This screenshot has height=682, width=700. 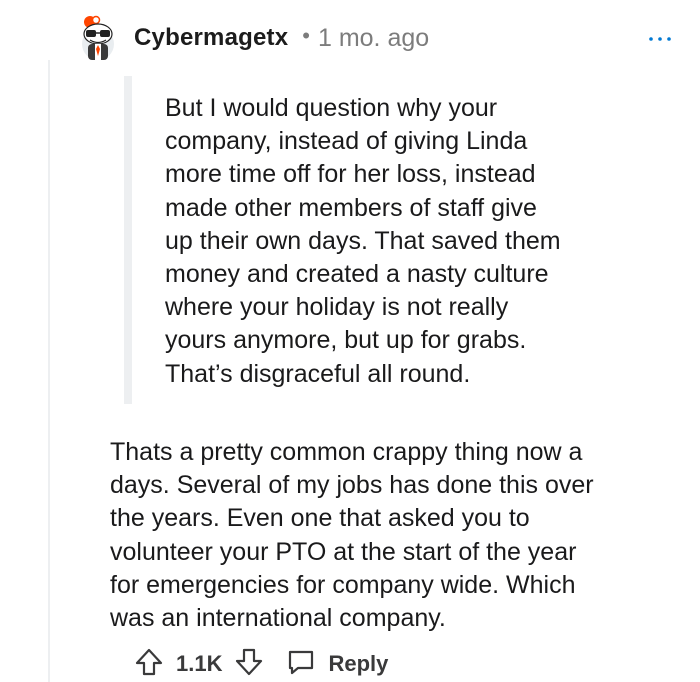 What do you see at coordinates (98, 38) in the screenshot?
I see `snoo-avatar-icon` at bounding box center [98, 38].